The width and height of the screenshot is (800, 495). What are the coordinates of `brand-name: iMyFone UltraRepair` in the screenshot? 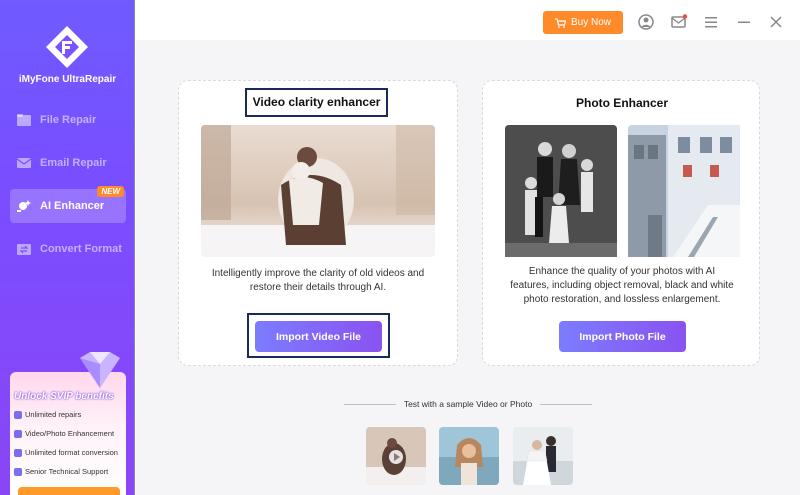 It's located at (67, 79).